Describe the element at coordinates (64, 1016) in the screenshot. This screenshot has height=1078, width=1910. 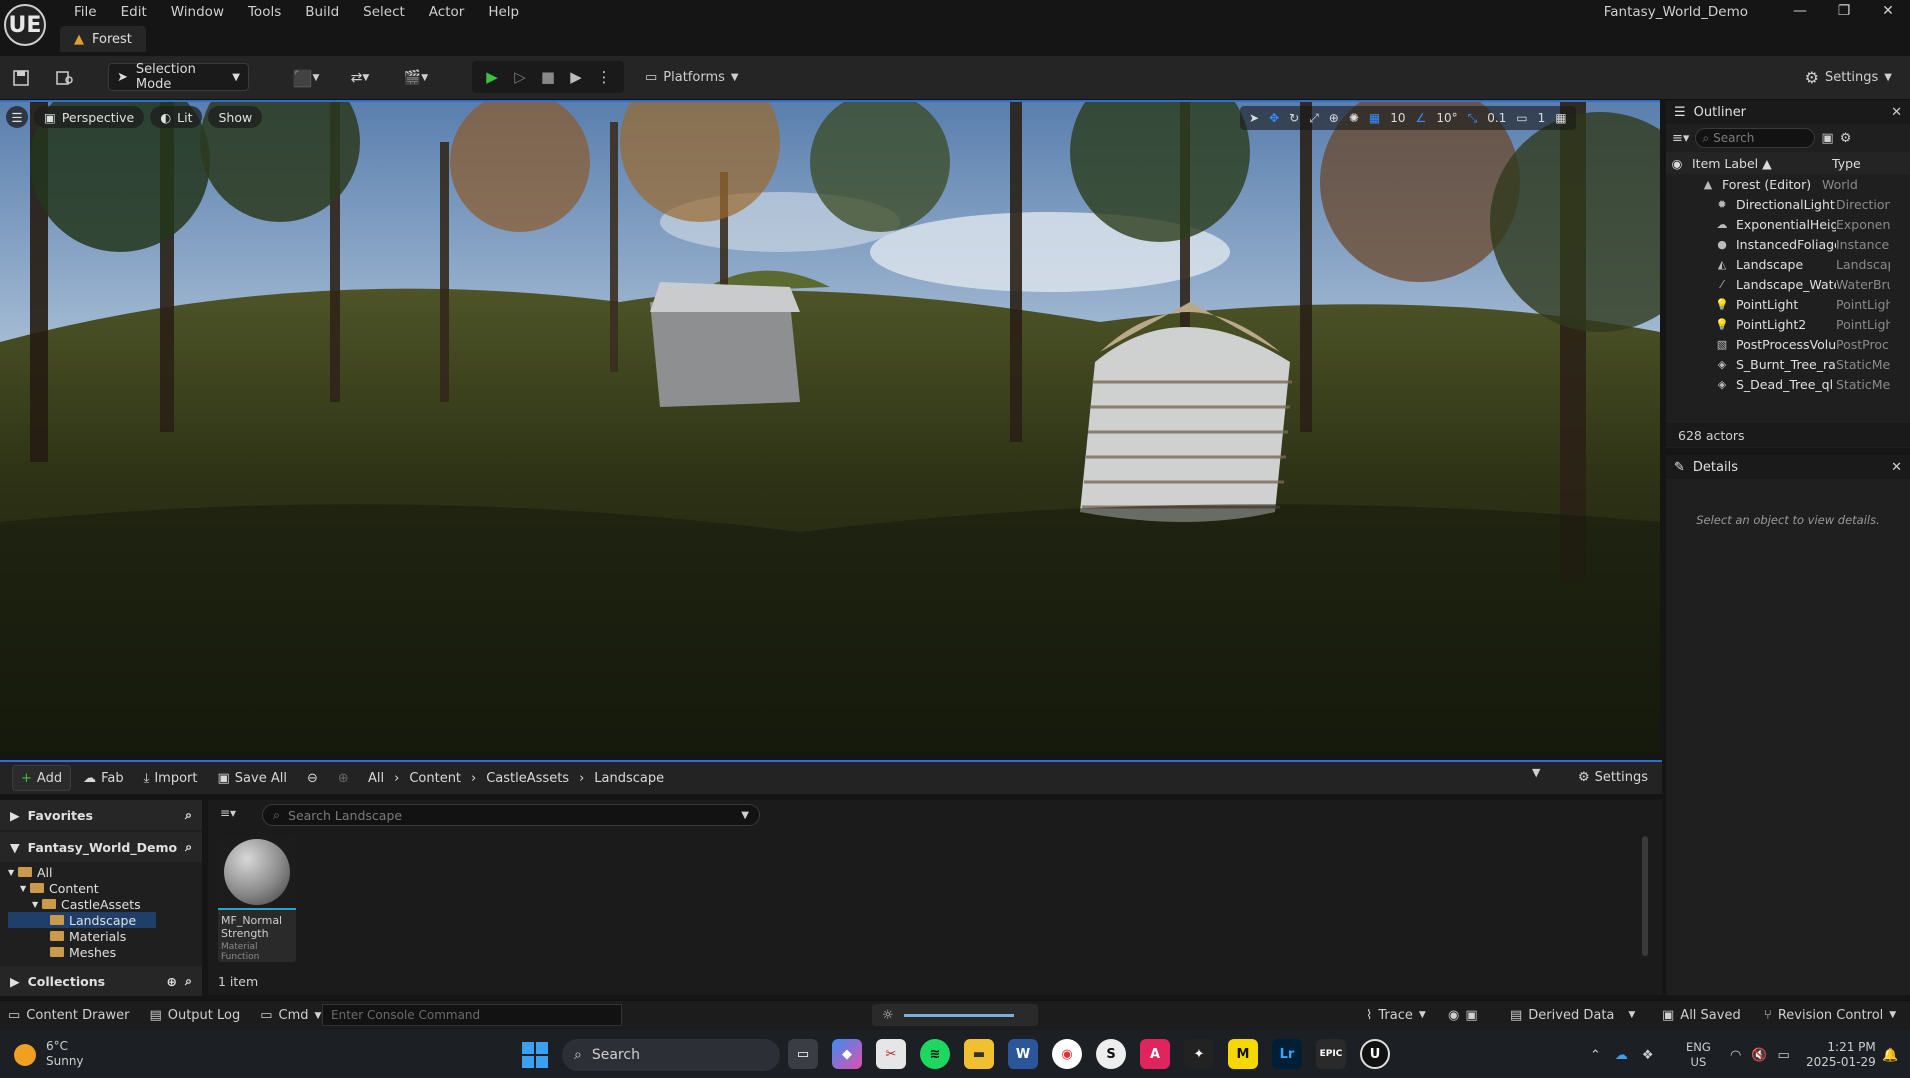
I see `content-drawer-button: ▭ Content Drawer` at that location.